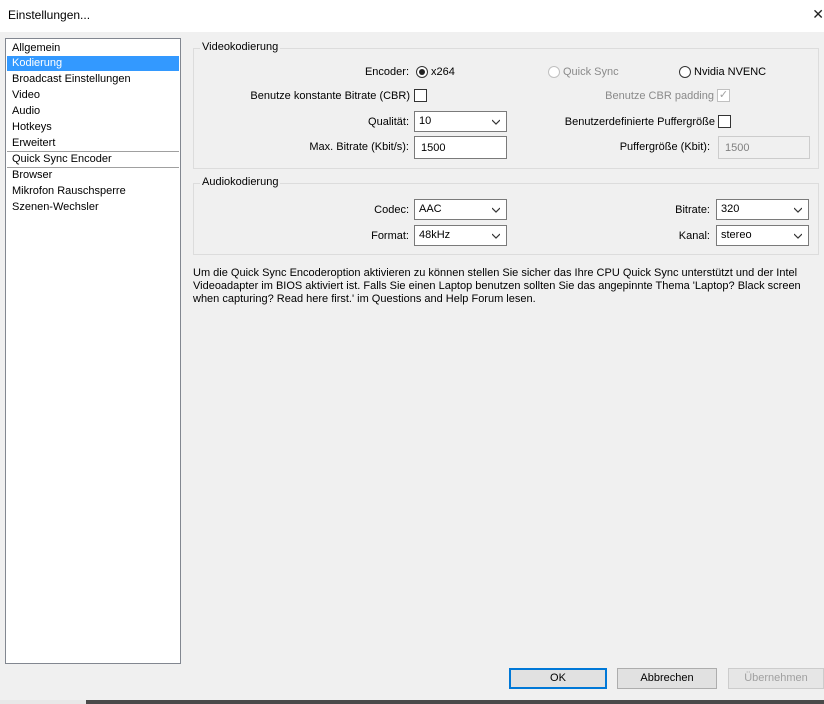  What do you see at coordinates (818, 14) in the screenshot?
I see `close-icon: ✕` at bounding box center [818, 14].